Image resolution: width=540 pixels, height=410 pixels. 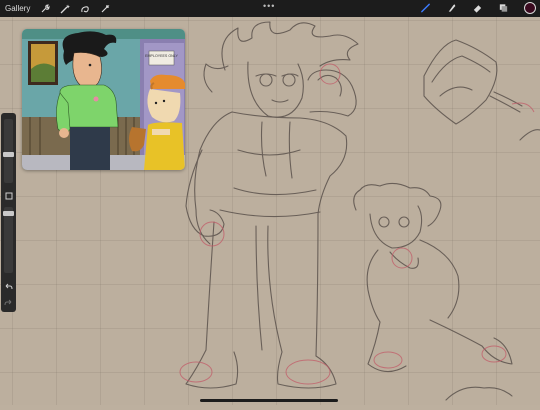 I want to click on home-indicator, so click(x=269, y=400).